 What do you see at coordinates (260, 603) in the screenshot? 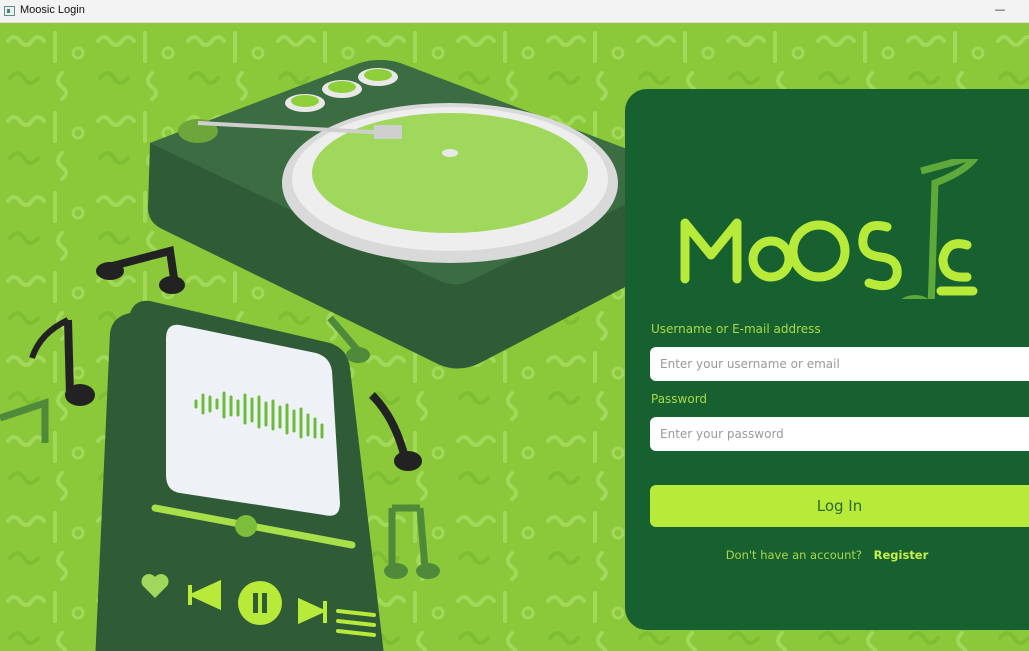
I see `pause-icon` at bounding box center [260, 603].